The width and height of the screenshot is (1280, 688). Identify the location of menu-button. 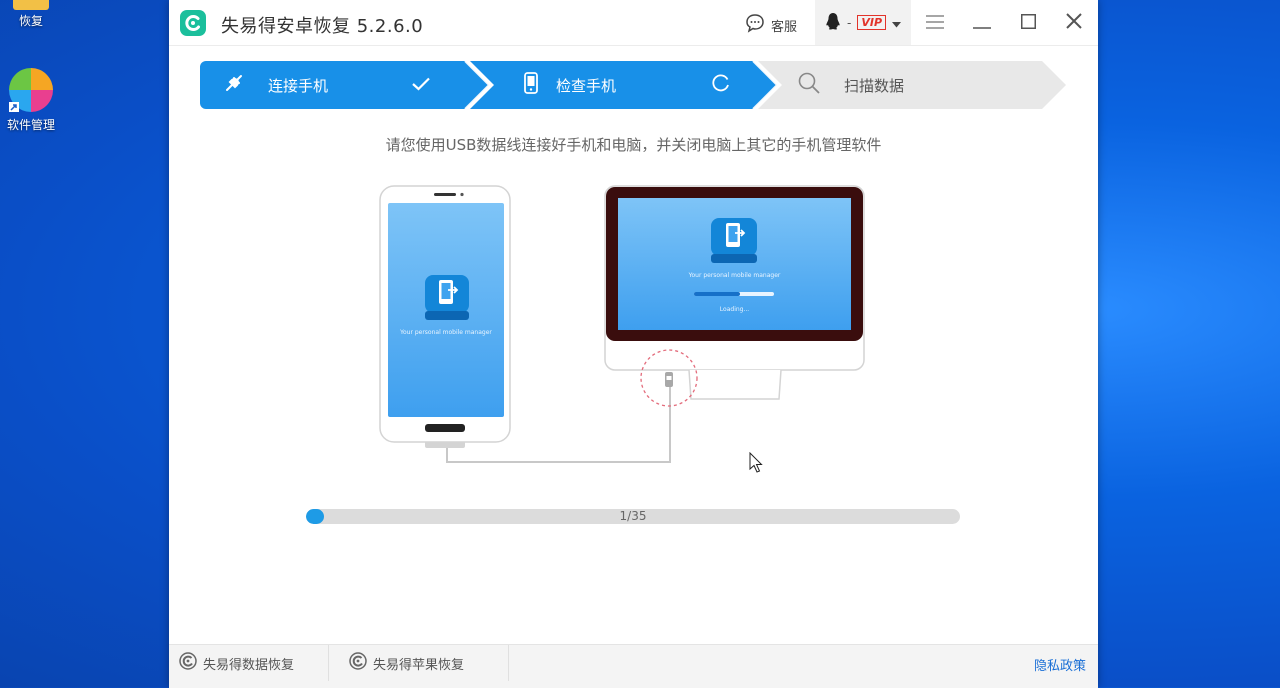
(935, 23).